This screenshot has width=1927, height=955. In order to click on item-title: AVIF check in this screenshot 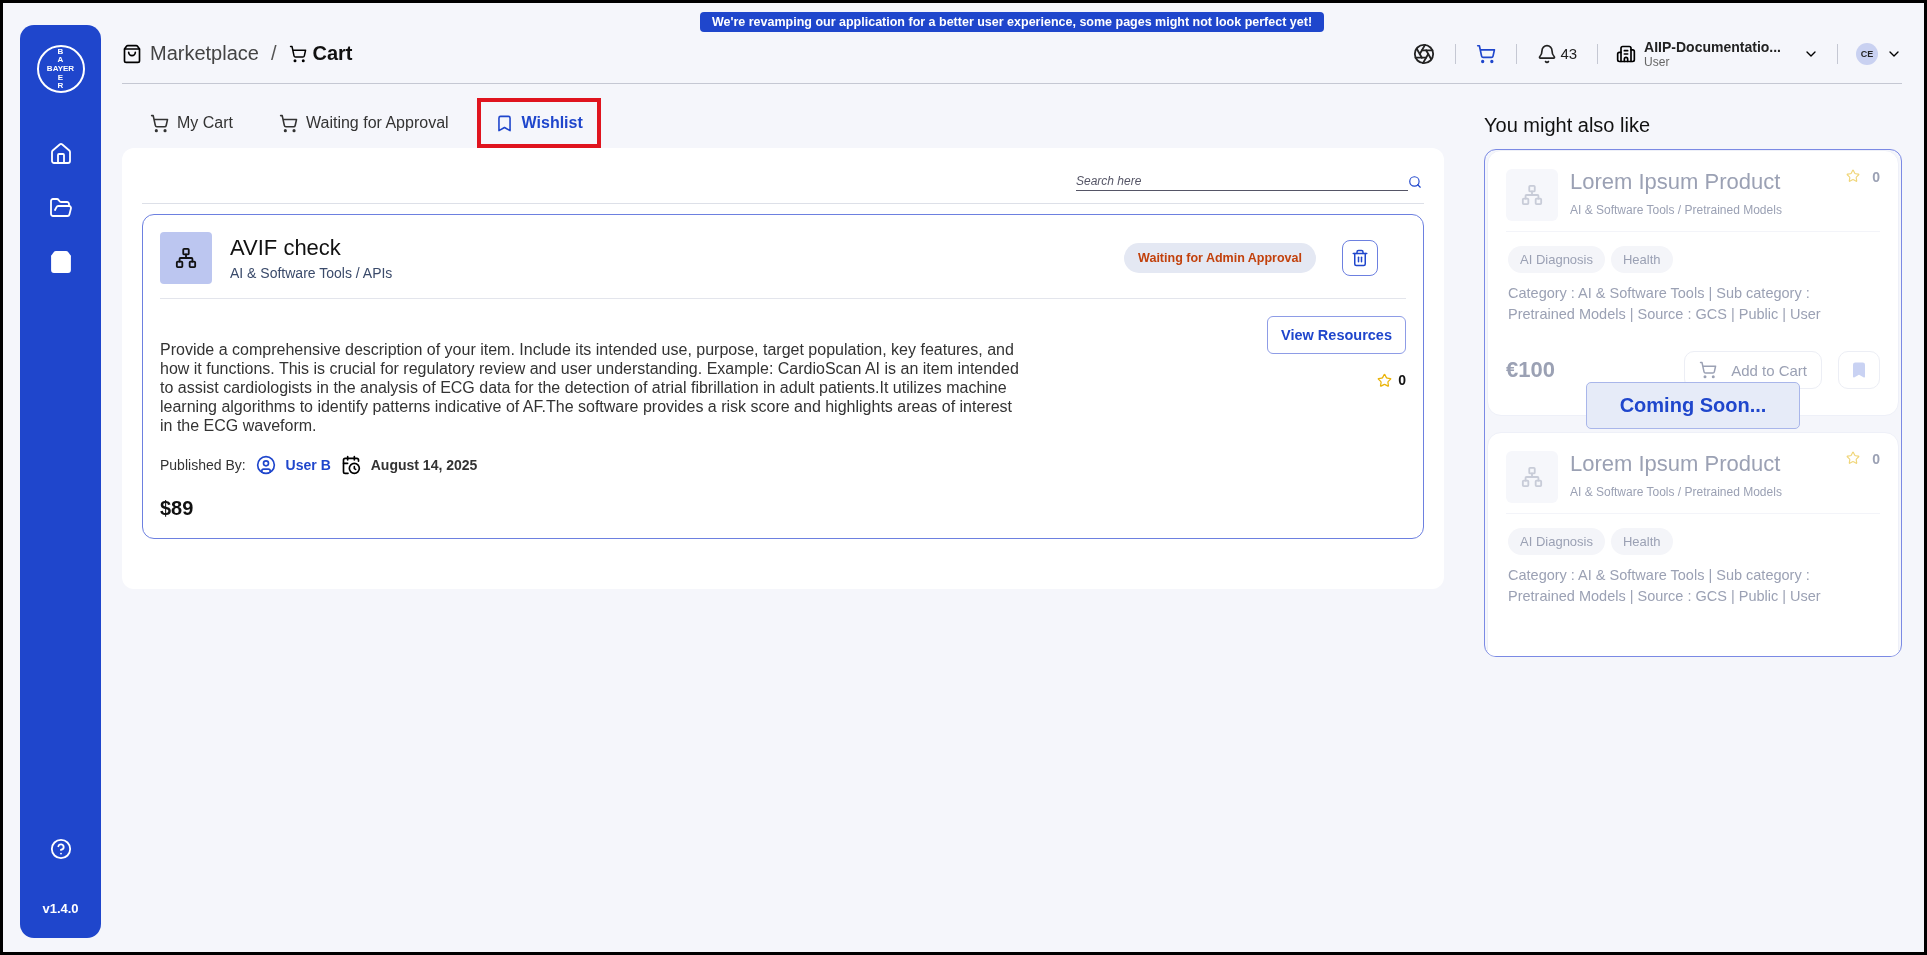, I will do `click(286, 248)`.